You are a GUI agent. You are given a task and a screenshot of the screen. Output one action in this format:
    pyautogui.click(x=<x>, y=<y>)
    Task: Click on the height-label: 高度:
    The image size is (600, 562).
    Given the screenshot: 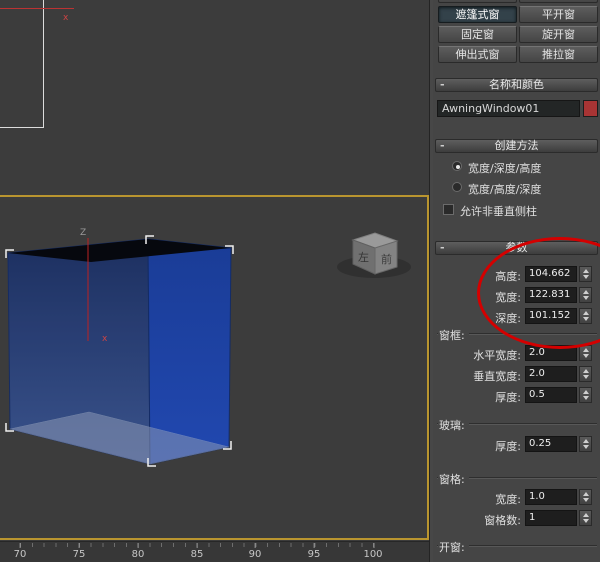 What is the action you would take?
    pyautogui.click(x=508, y=276)
    